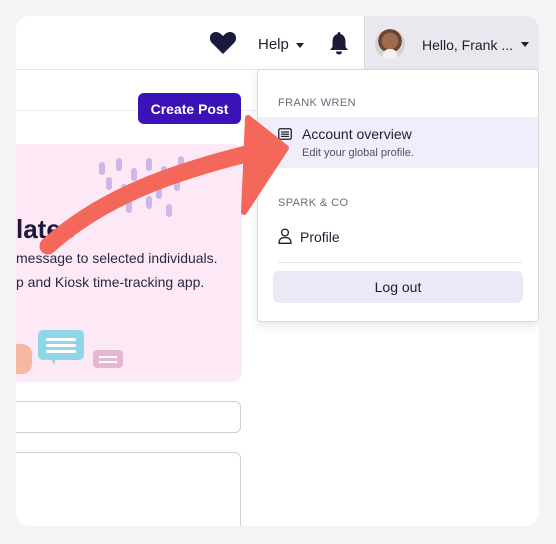 The image size is (556, 544). I want to click on section-label-organization: SPARK & CO, so click(313, 203).